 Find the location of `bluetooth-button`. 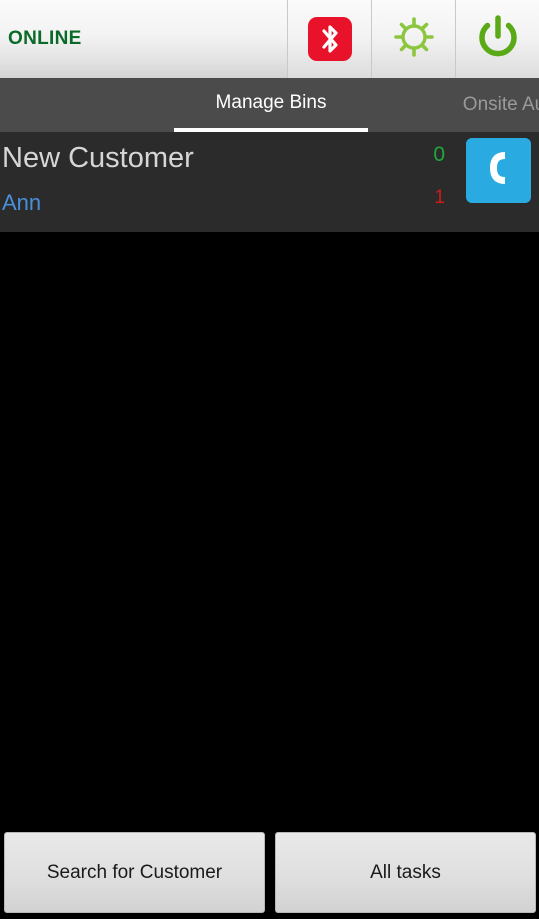

bluetooth-button is located at coordinates (330, 39).